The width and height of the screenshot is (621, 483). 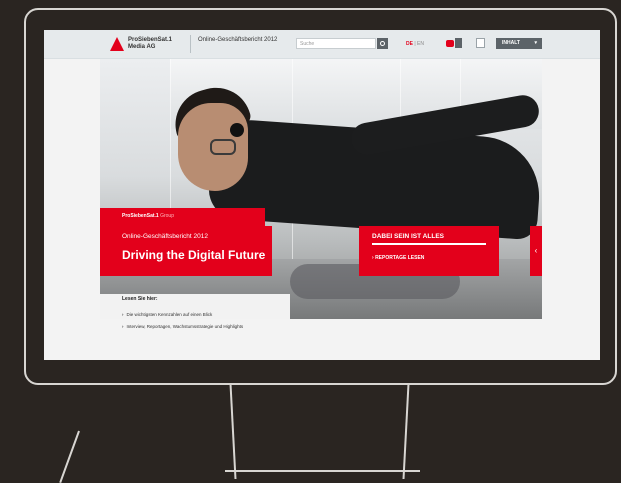 I want to click on brand-label: ProSiebenSat.1 Group, so click(x=148, y=216).